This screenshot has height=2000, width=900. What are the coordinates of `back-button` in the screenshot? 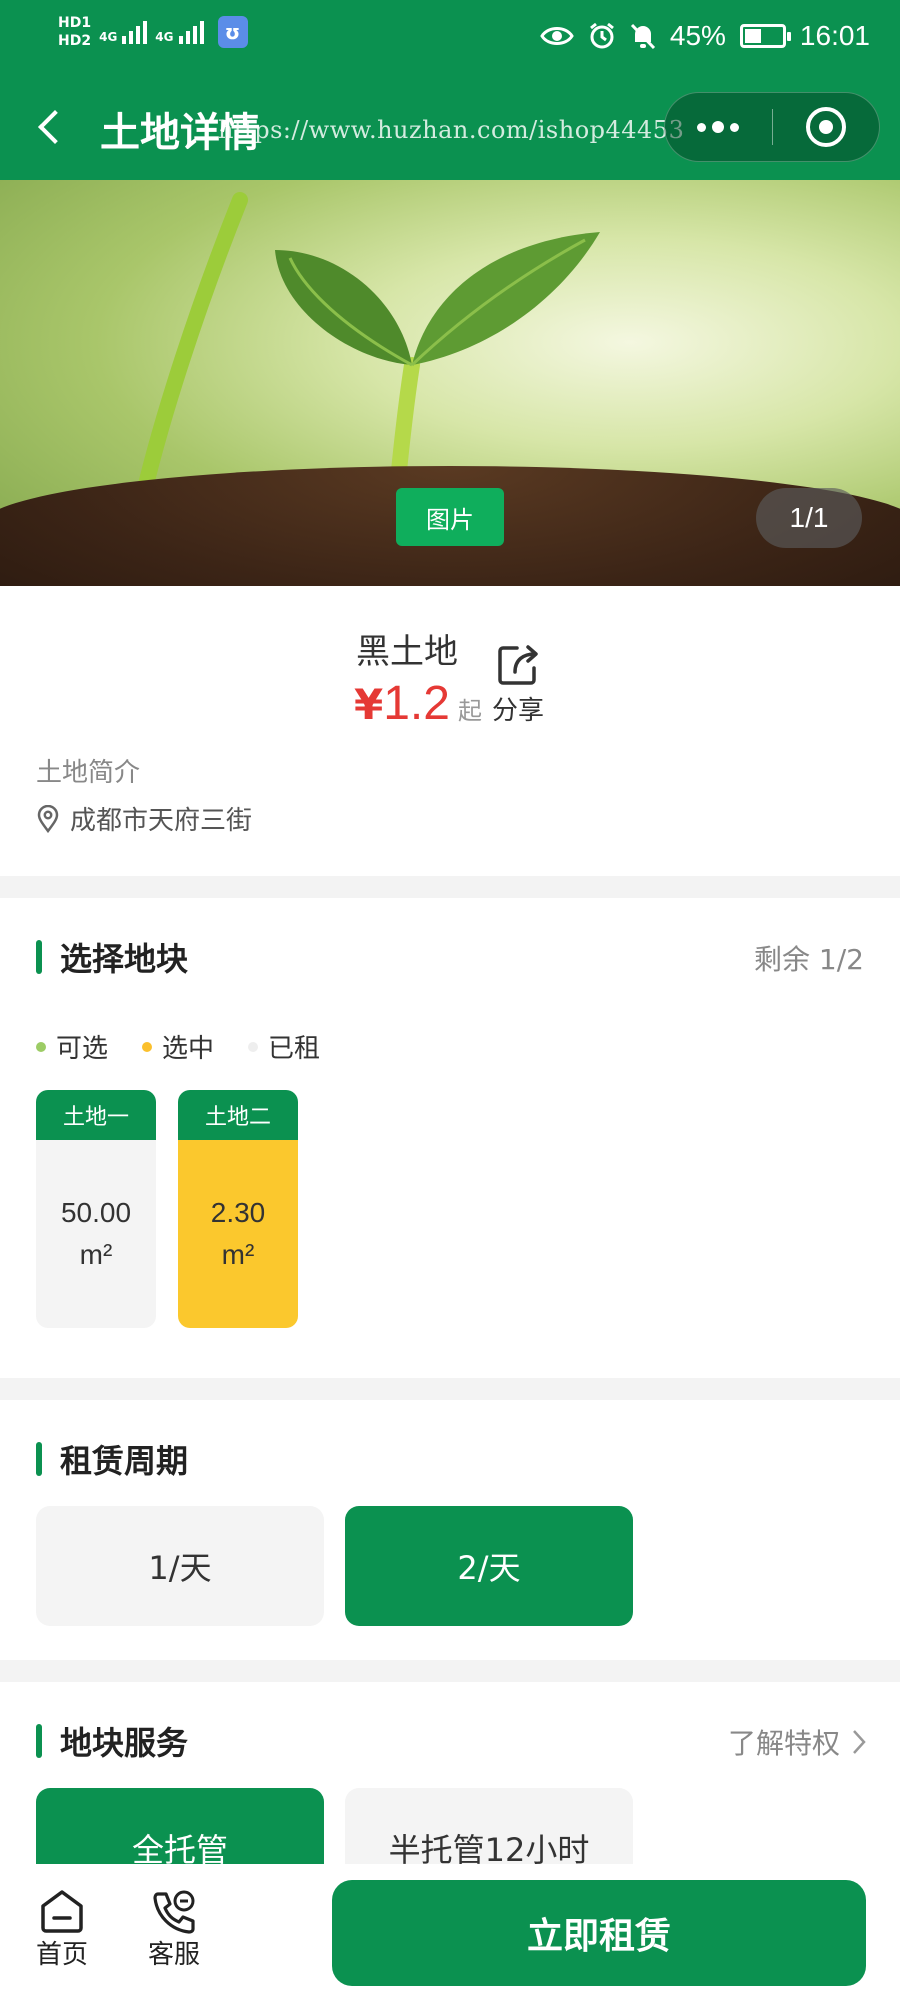 It's located at (51, 127).